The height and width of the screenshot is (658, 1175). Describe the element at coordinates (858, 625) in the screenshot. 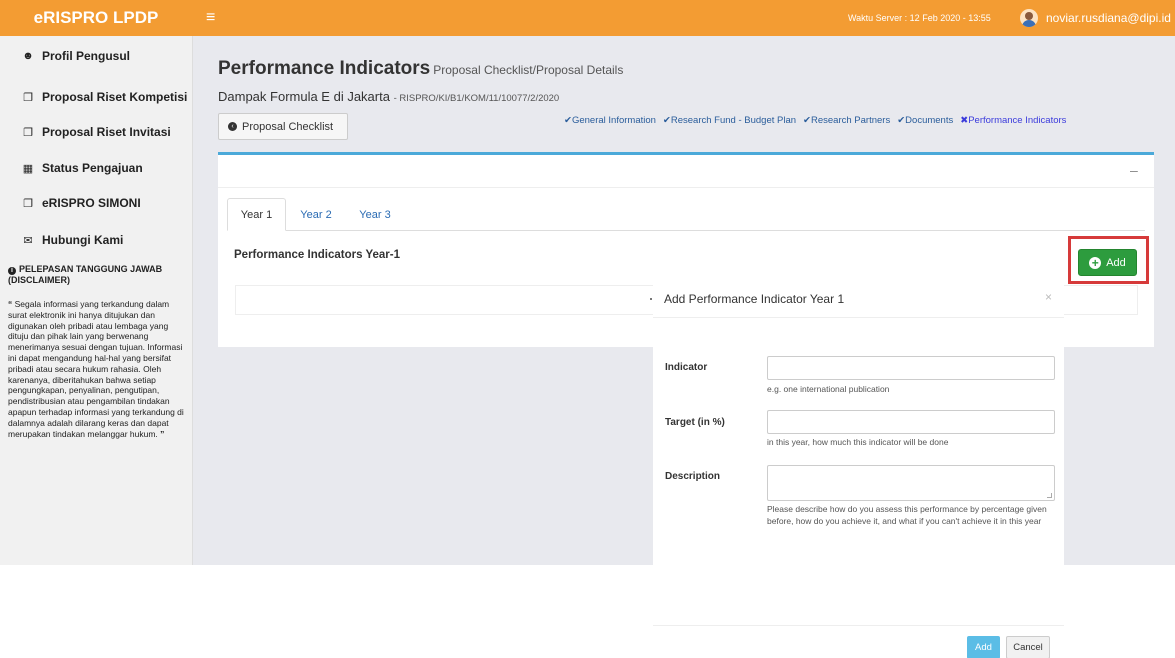

I see `modal-footer-divider` at that location.